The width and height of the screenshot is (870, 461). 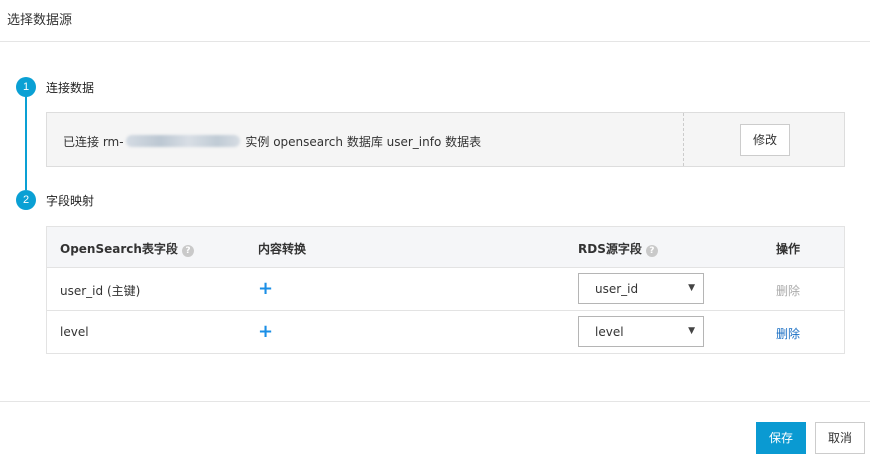 I want to click on rds-field-select: level ▼, so click(x=641, y=331).